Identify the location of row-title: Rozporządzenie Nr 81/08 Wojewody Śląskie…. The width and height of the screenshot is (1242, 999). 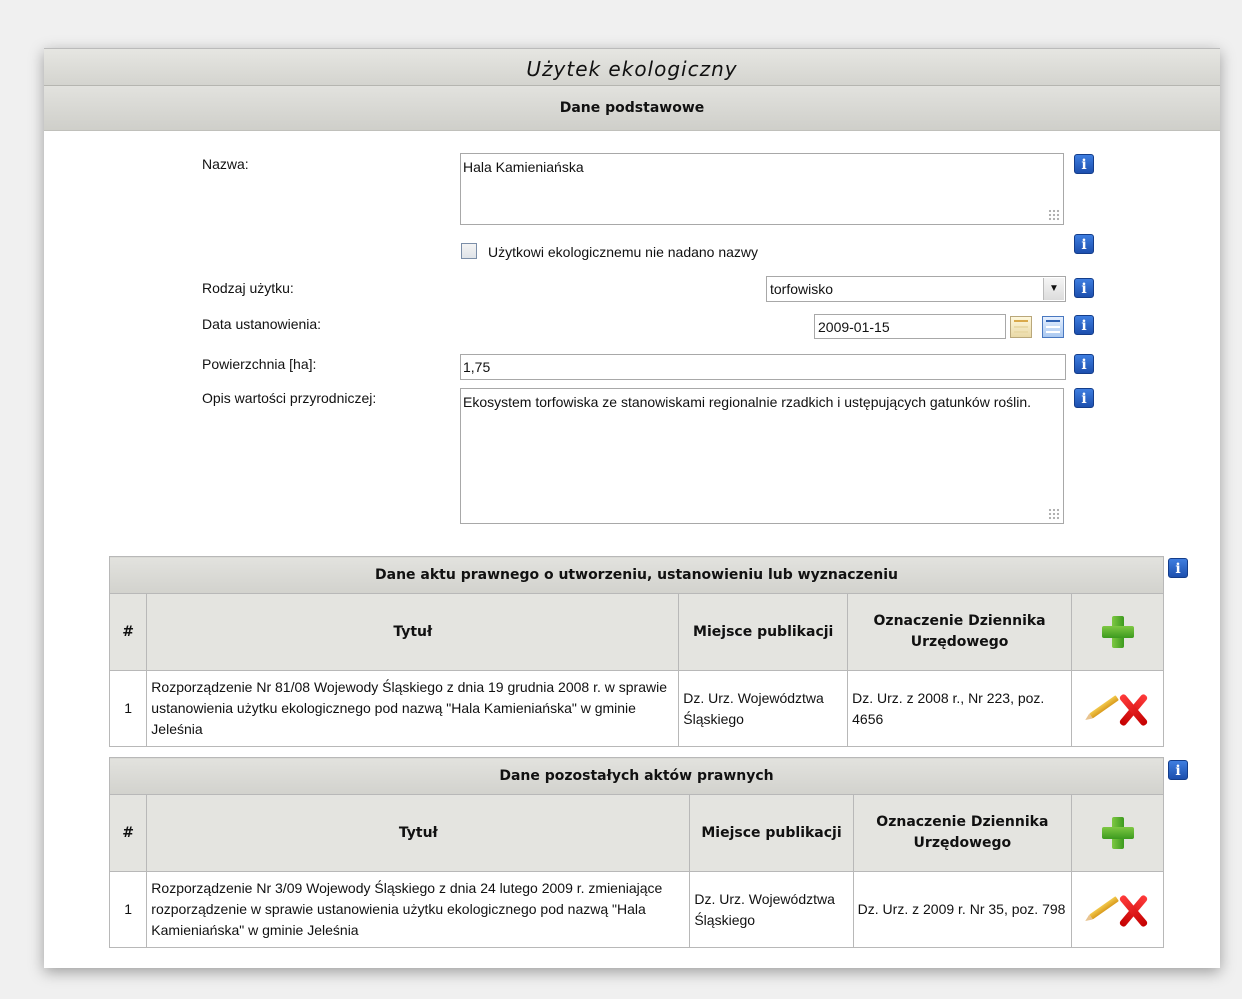
(413, 708).